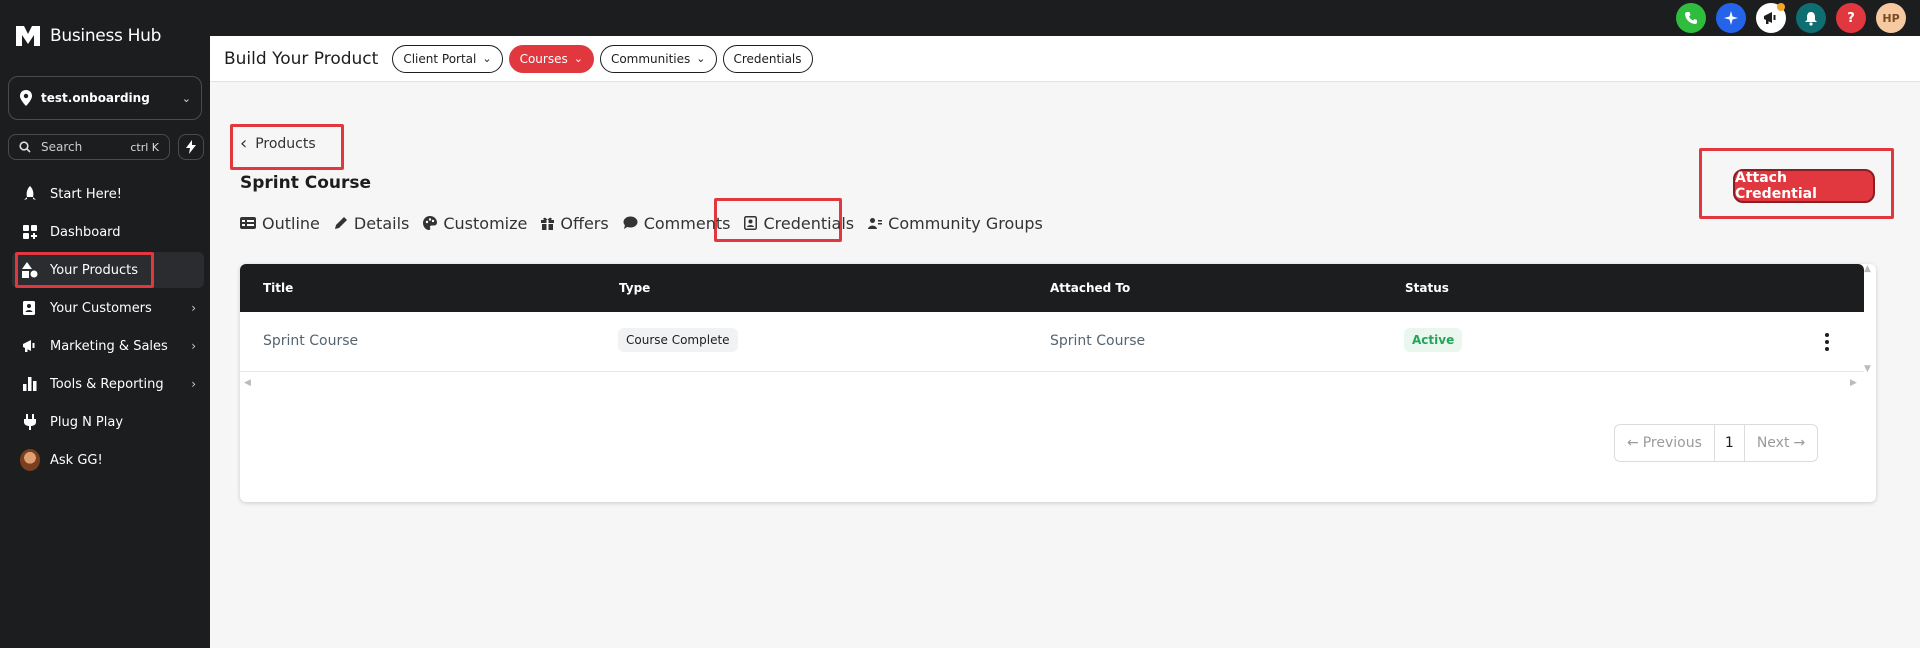 Image resolution: width=1920 pixels, height=648 pixels. Describe the element at coordinates (875, 223) in the screenshot. I see `group-icon` at that location.